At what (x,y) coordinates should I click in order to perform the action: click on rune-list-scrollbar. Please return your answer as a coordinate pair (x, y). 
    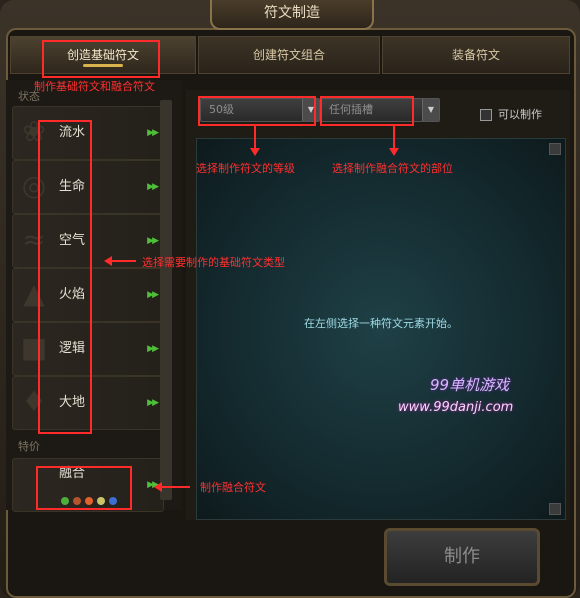
    Looking at the image, I should click on (166, 300).